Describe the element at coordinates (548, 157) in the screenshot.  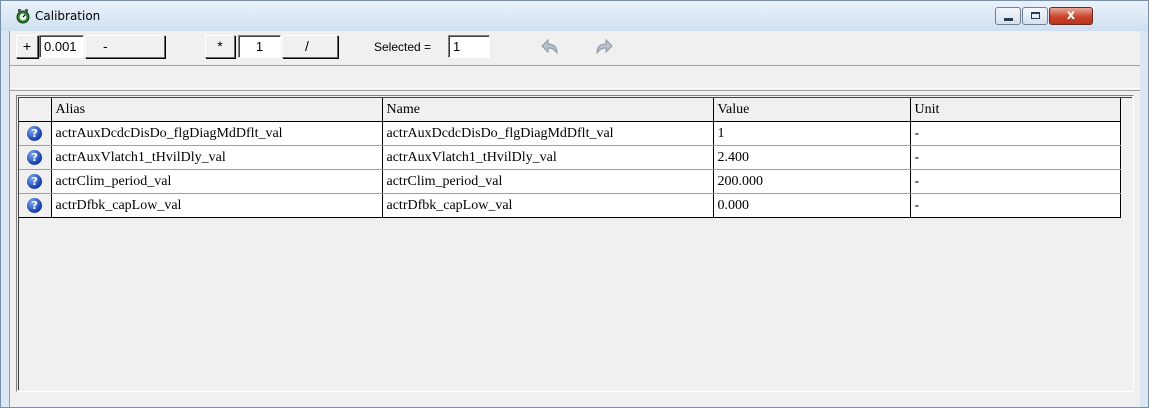
I see `name-cell: actrAuxVlatch1_tHvilDly_val` at that location.